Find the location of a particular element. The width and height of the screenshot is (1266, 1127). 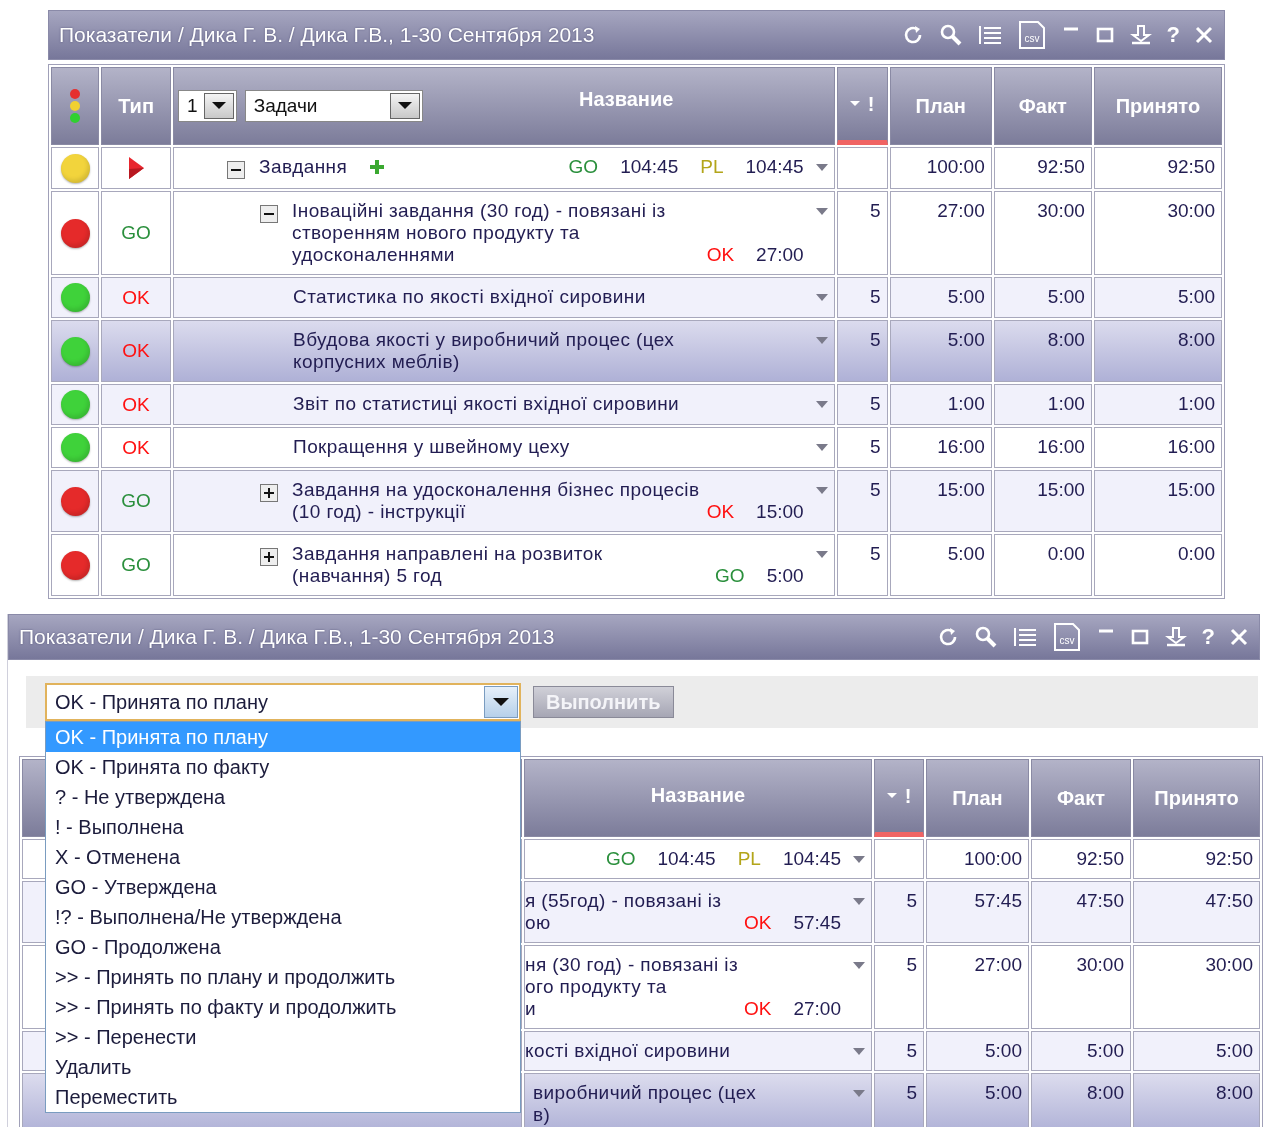

group-select: Задачи is located at coordinates (333, 106).